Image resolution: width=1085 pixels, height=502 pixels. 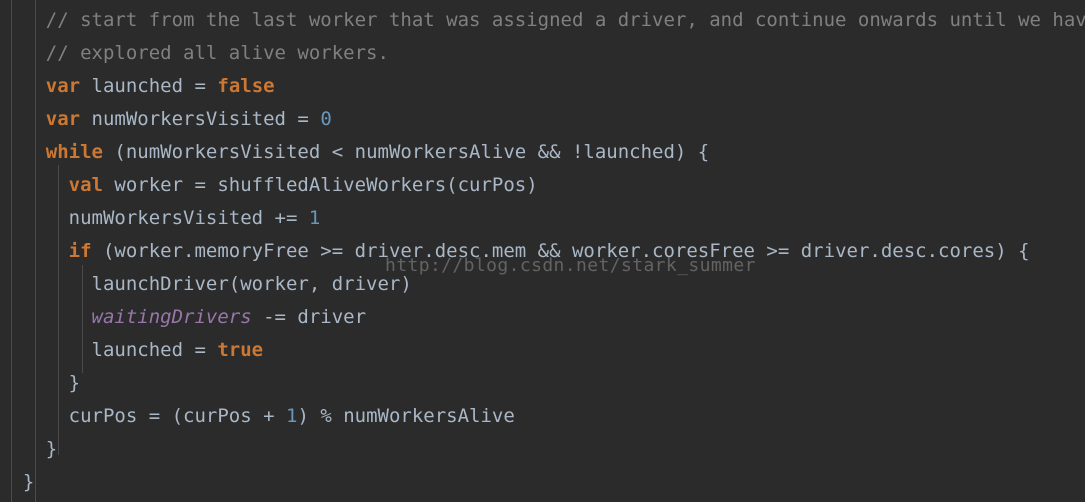 I want to click on code-line: launchDriver(worker, driver), so click(x=542, y=284).